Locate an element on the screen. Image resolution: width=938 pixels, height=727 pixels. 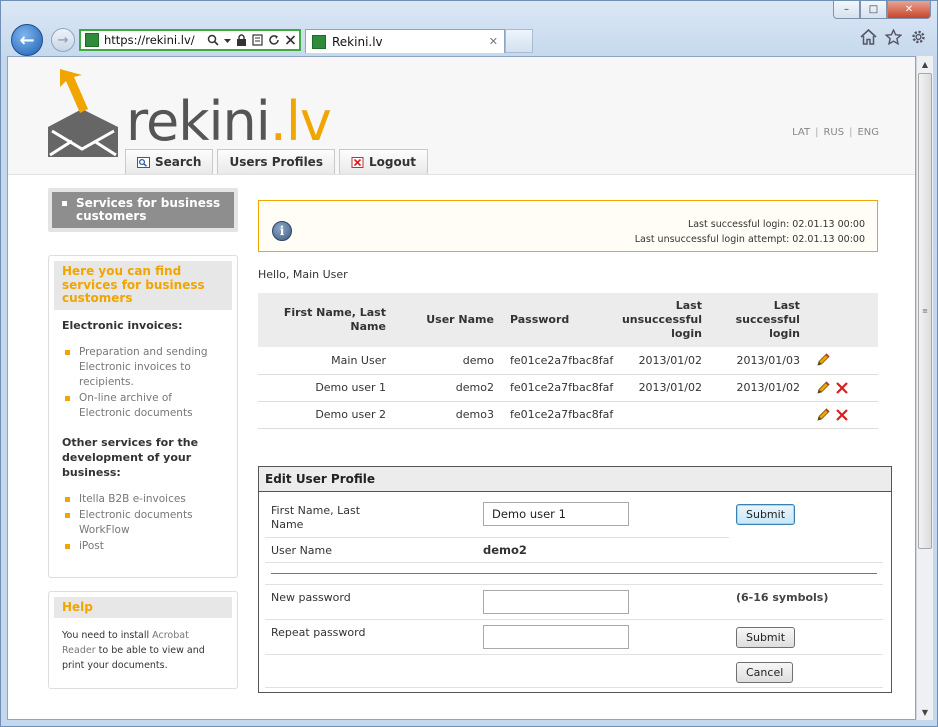
last-successful-login: Last successful login: 02.01.13 00:00 is located at coordinates (776, 224).